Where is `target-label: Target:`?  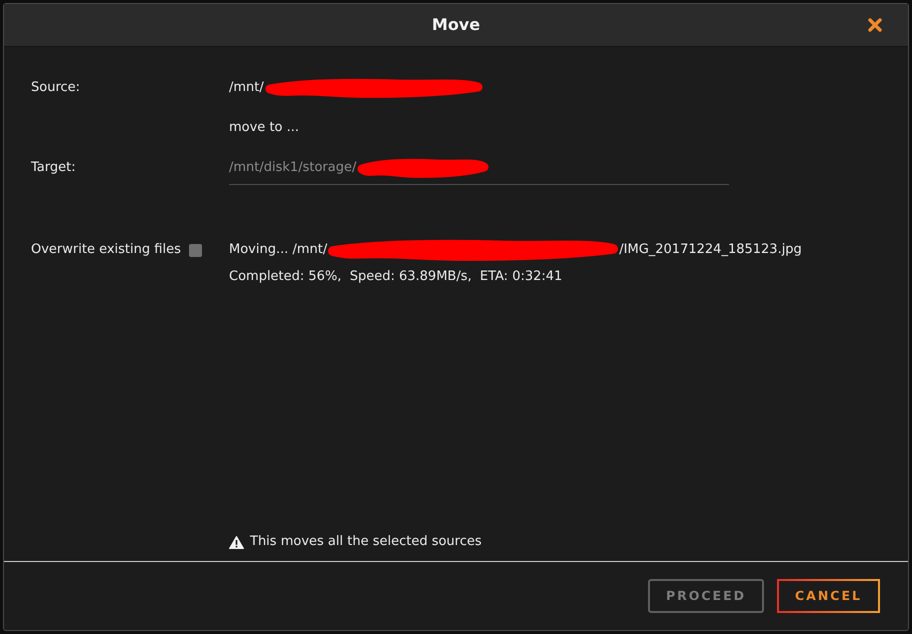 target-label: Target: is located at coordinates (54, 168).